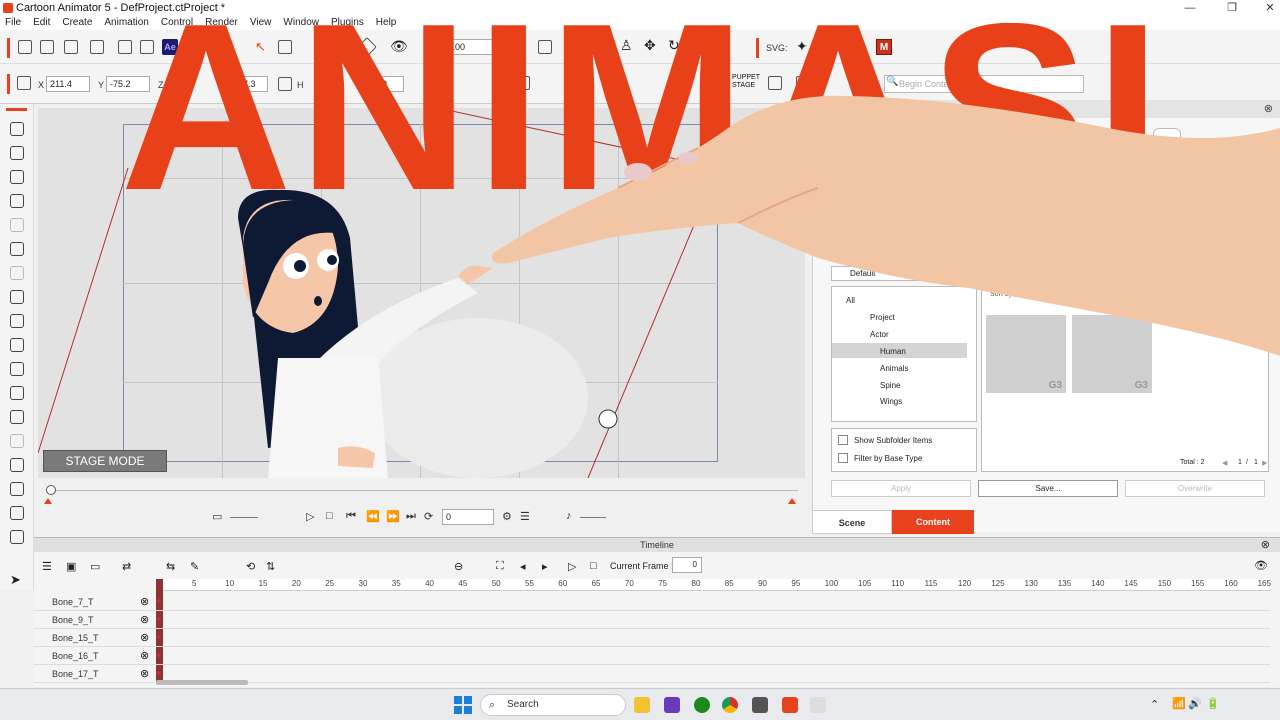 This screenshot has height=720, width=1280. I want to click on stage-mode-button: STAGE MODE, so click(105, 461).